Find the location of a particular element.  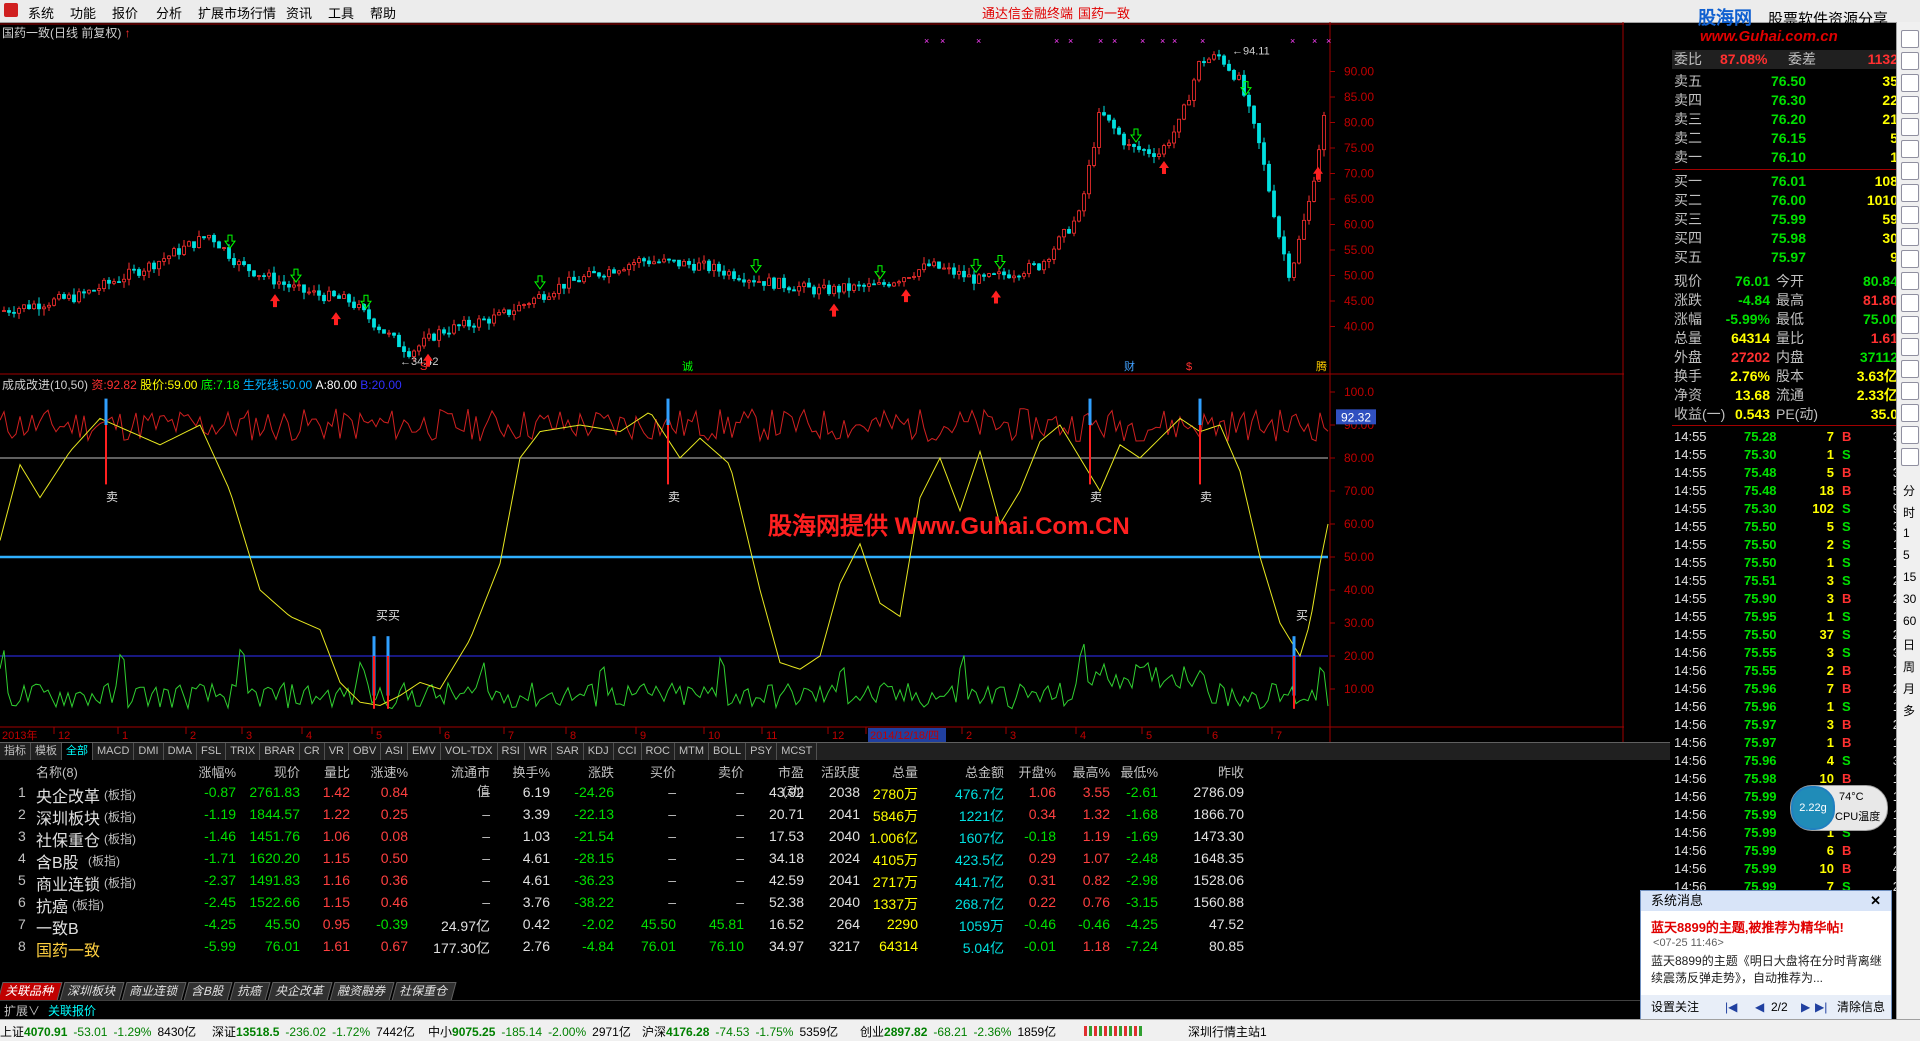

indicator-tab: WR is located at coordinates (539, 751).